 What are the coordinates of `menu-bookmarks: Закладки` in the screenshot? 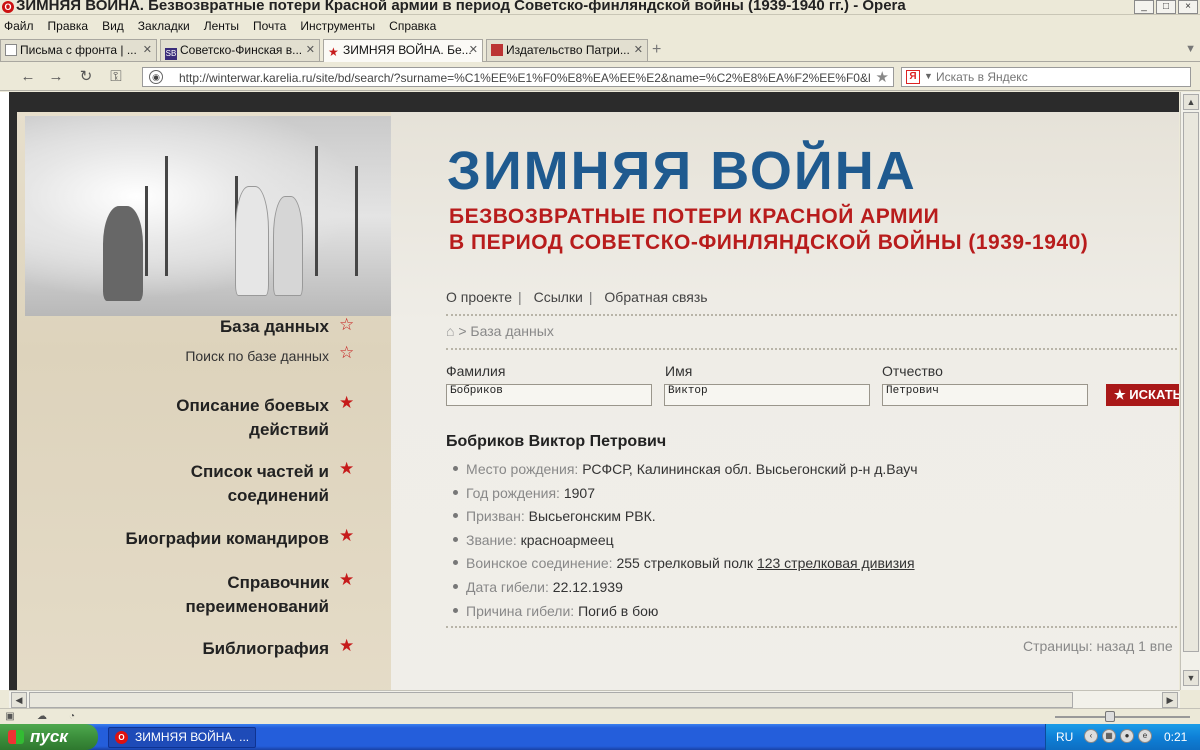 It's located at (164, 26).